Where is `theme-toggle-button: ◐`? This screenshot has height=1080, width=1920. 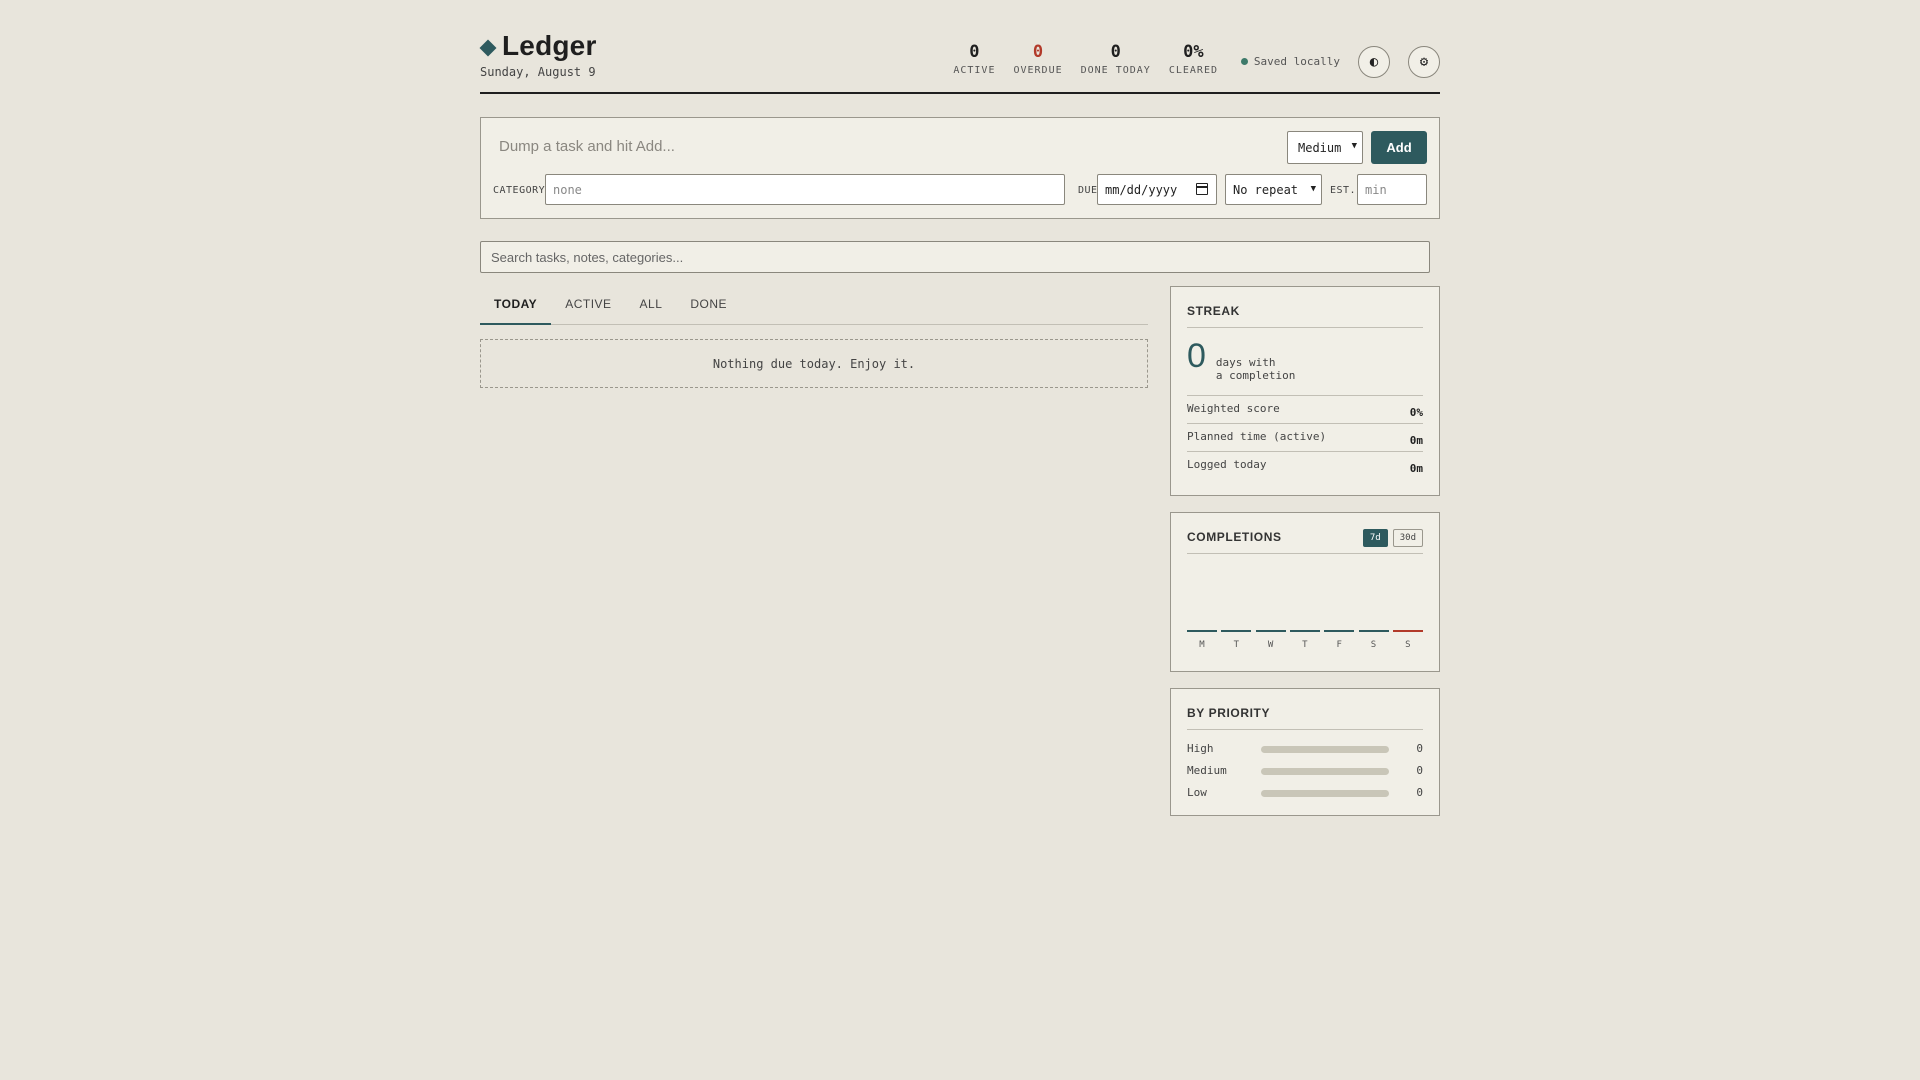
theme-toggle-button: ◐ is located at coordinates (1374, 62).